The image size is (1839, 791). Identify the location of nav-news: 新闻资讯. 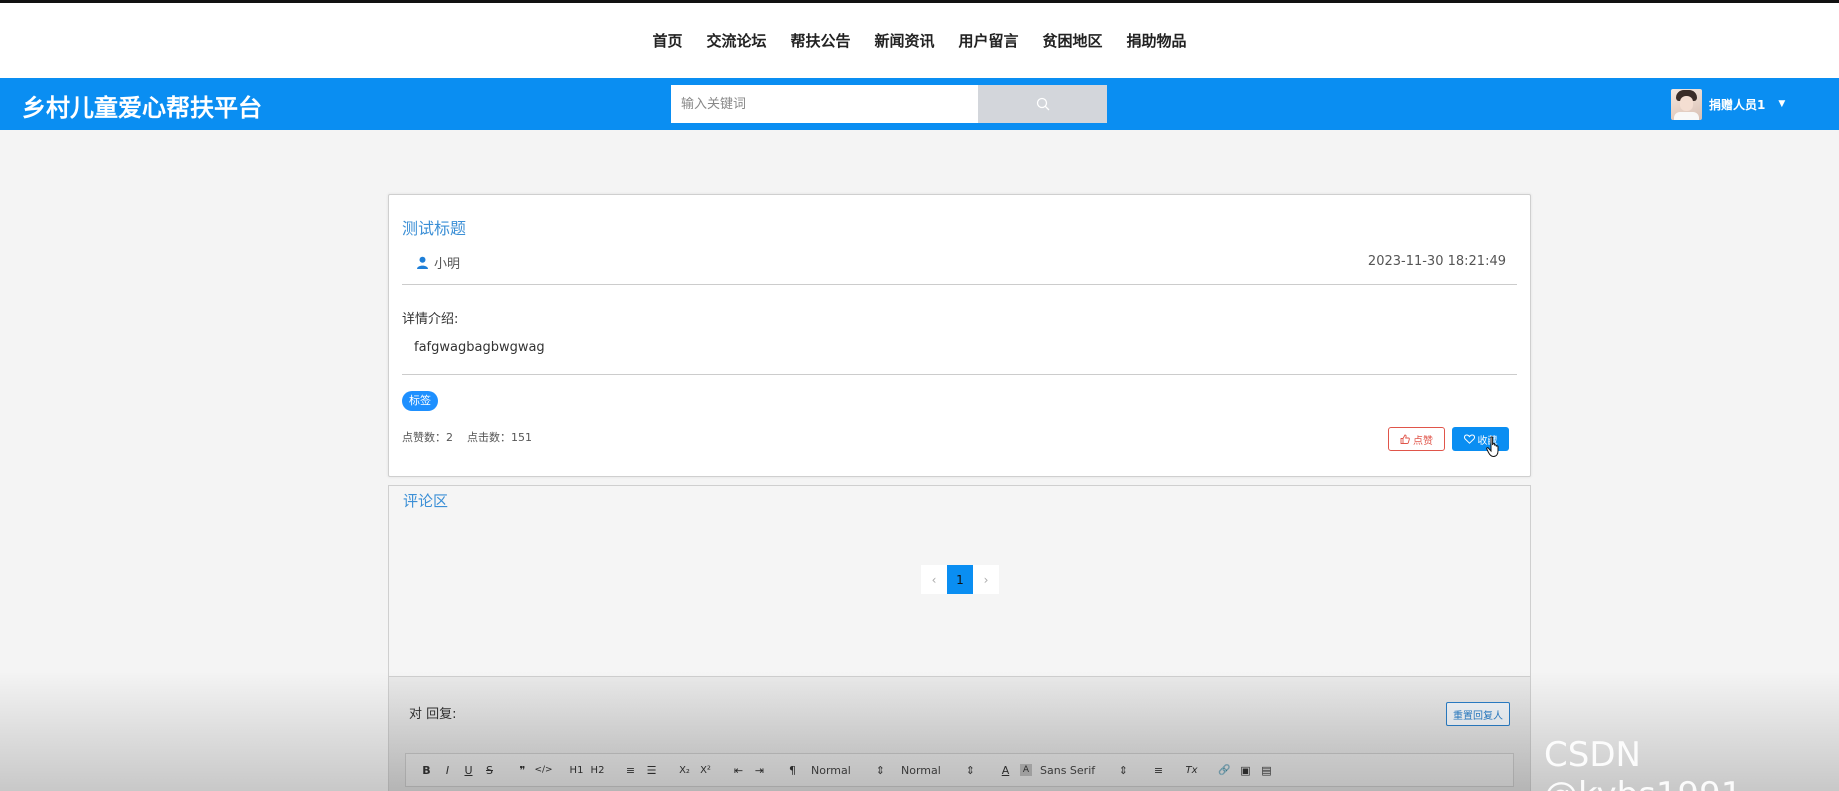
(904, 40).